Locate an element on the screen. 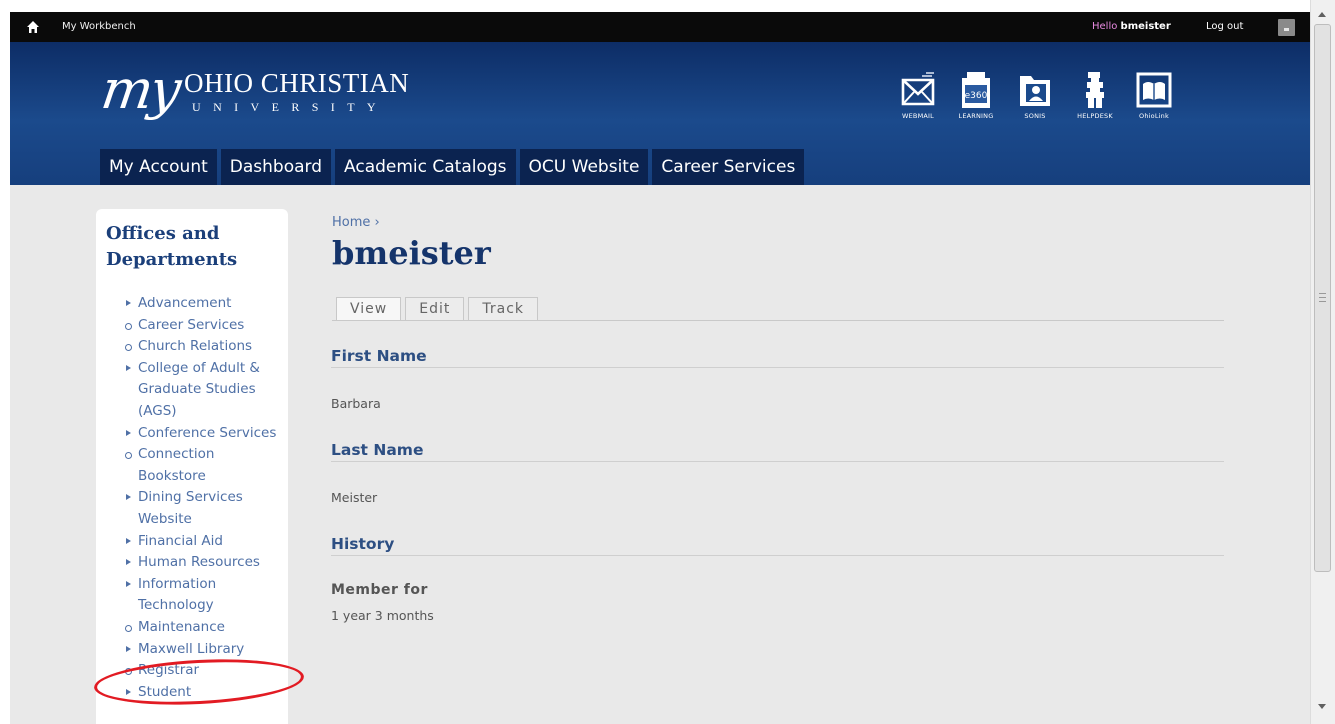 The image size is (1335, 724). my-workbench-link: My Workbench is located at coordinates (99, 26).